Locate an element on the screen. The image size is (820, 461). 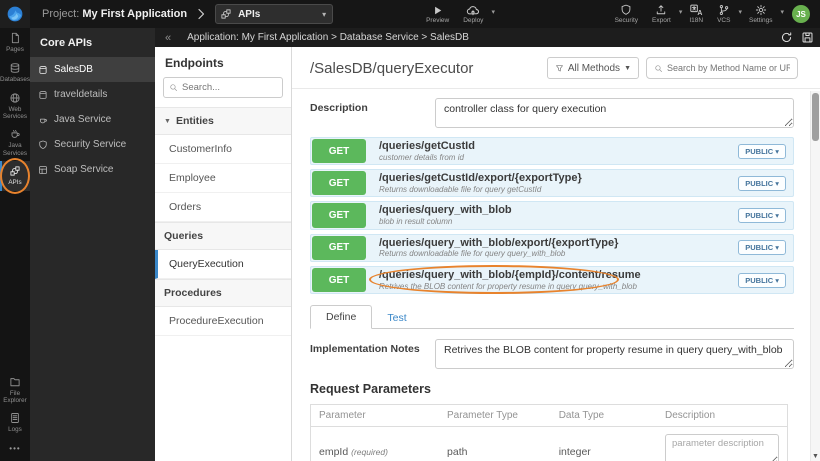
vcs-button: VCS is located at coordinates (723, 14).